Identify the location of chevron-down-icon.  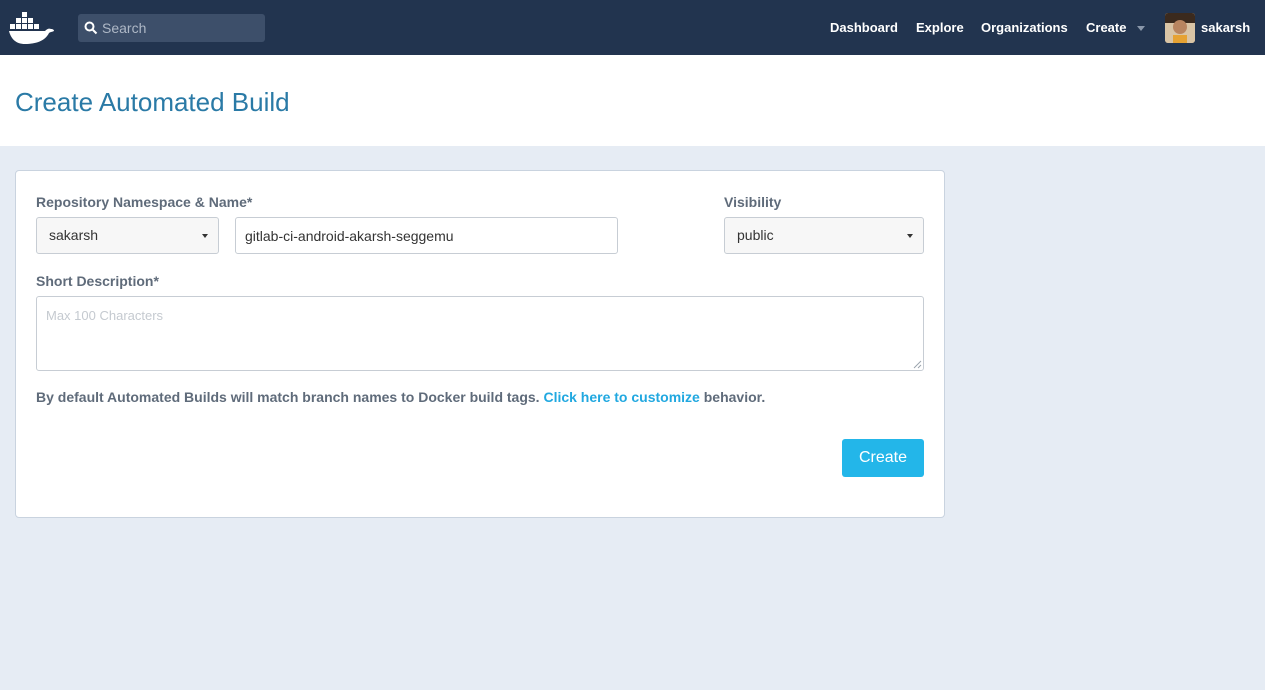
(1141, 28).